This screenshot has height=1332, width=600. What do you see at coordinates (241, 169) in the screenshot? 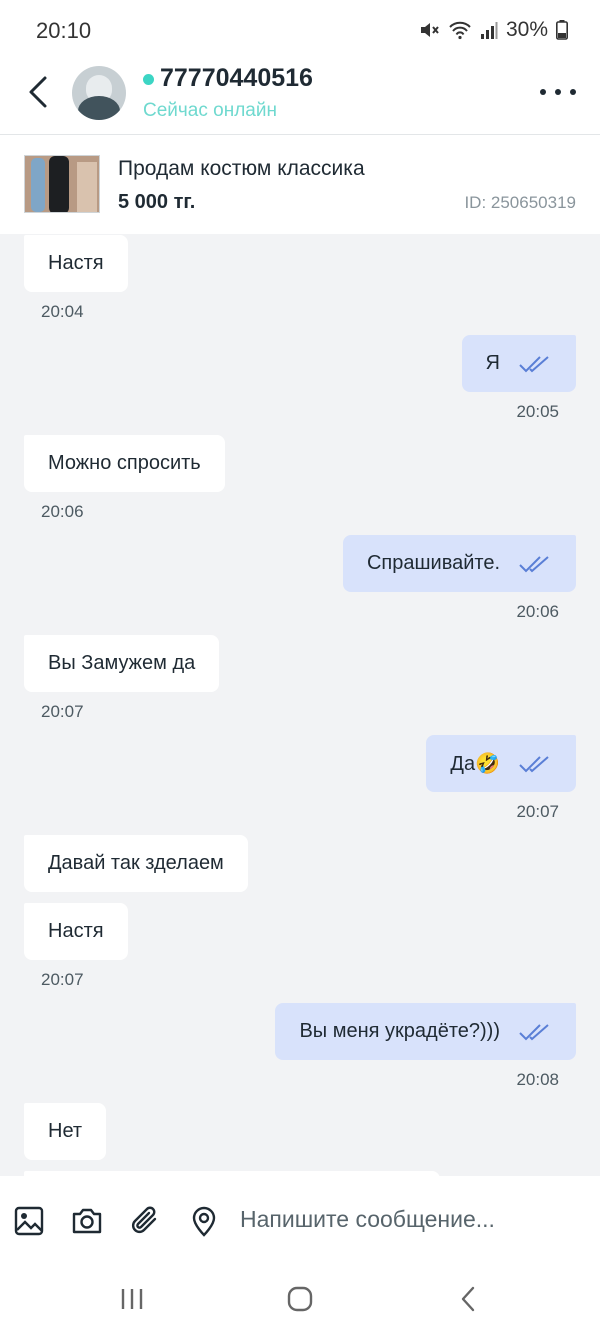
I see `ad-title: Продам костюм классика` at bounding box center [241, 169].